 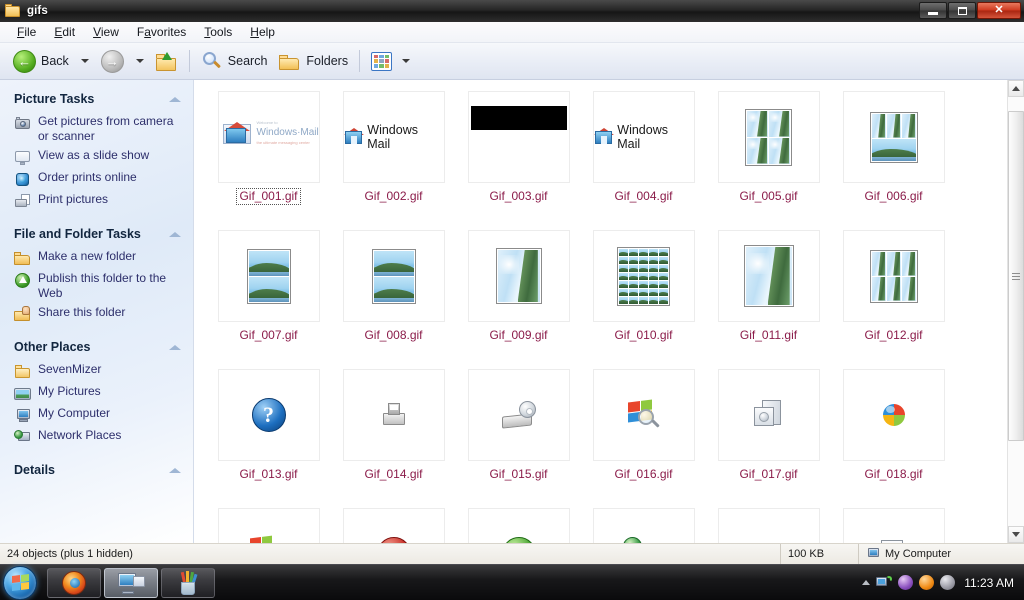 What do you see at coordinates (268, 415) in the screenshot?
I see `help-question-icon: ?` at bounding box center [268, 415].